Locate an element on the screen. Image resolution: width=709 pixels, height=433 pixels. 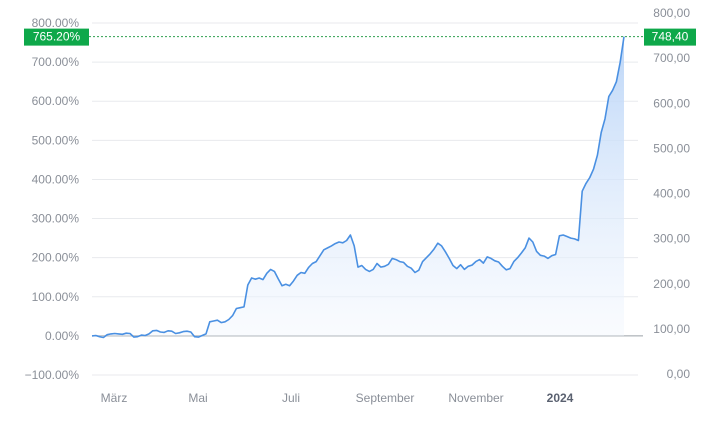
current-price-label: 748,40 is located at coordinates (670, 37).